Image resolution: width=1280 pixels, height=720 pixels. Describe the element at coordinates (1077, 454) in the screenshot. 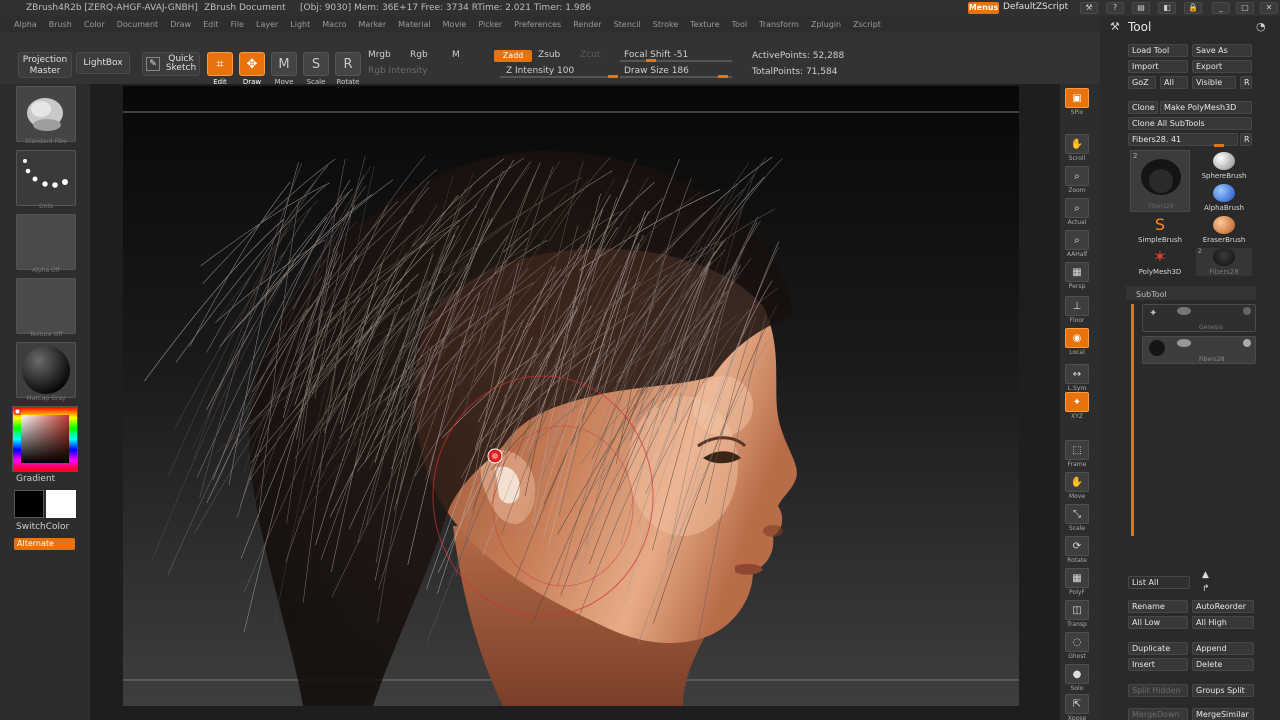

I see `right-tray-frame-button: ⬚ Frame` at that location.